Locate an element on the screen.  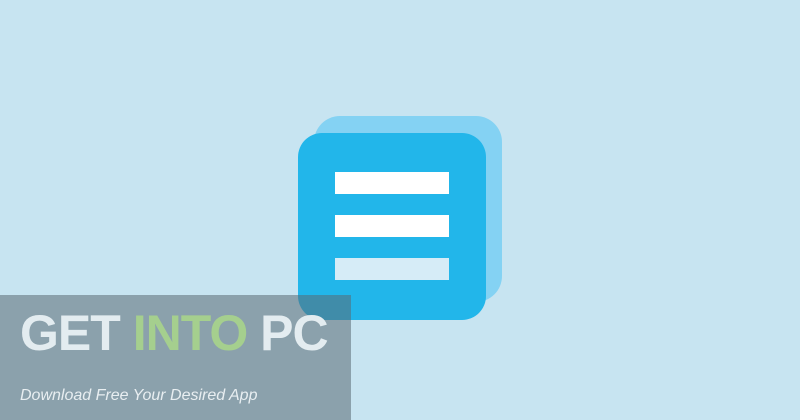
watermark-tagline: Download Free Your Desired App is located at coordinates (139, 395).